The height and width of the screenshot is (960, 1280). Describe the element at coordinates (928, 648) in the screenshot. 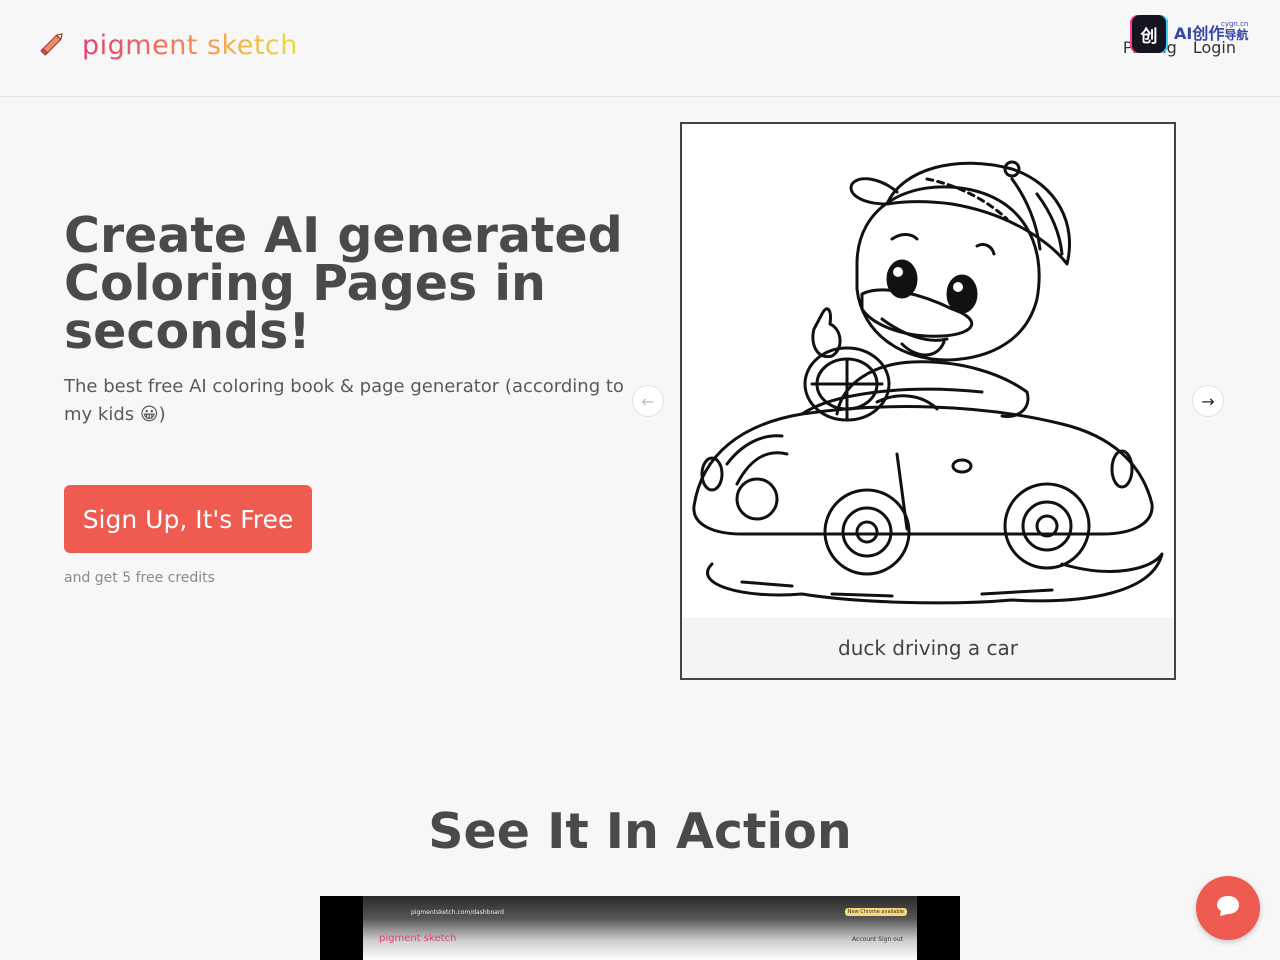

I see `carousel-caption: duck driving a car` at that location.